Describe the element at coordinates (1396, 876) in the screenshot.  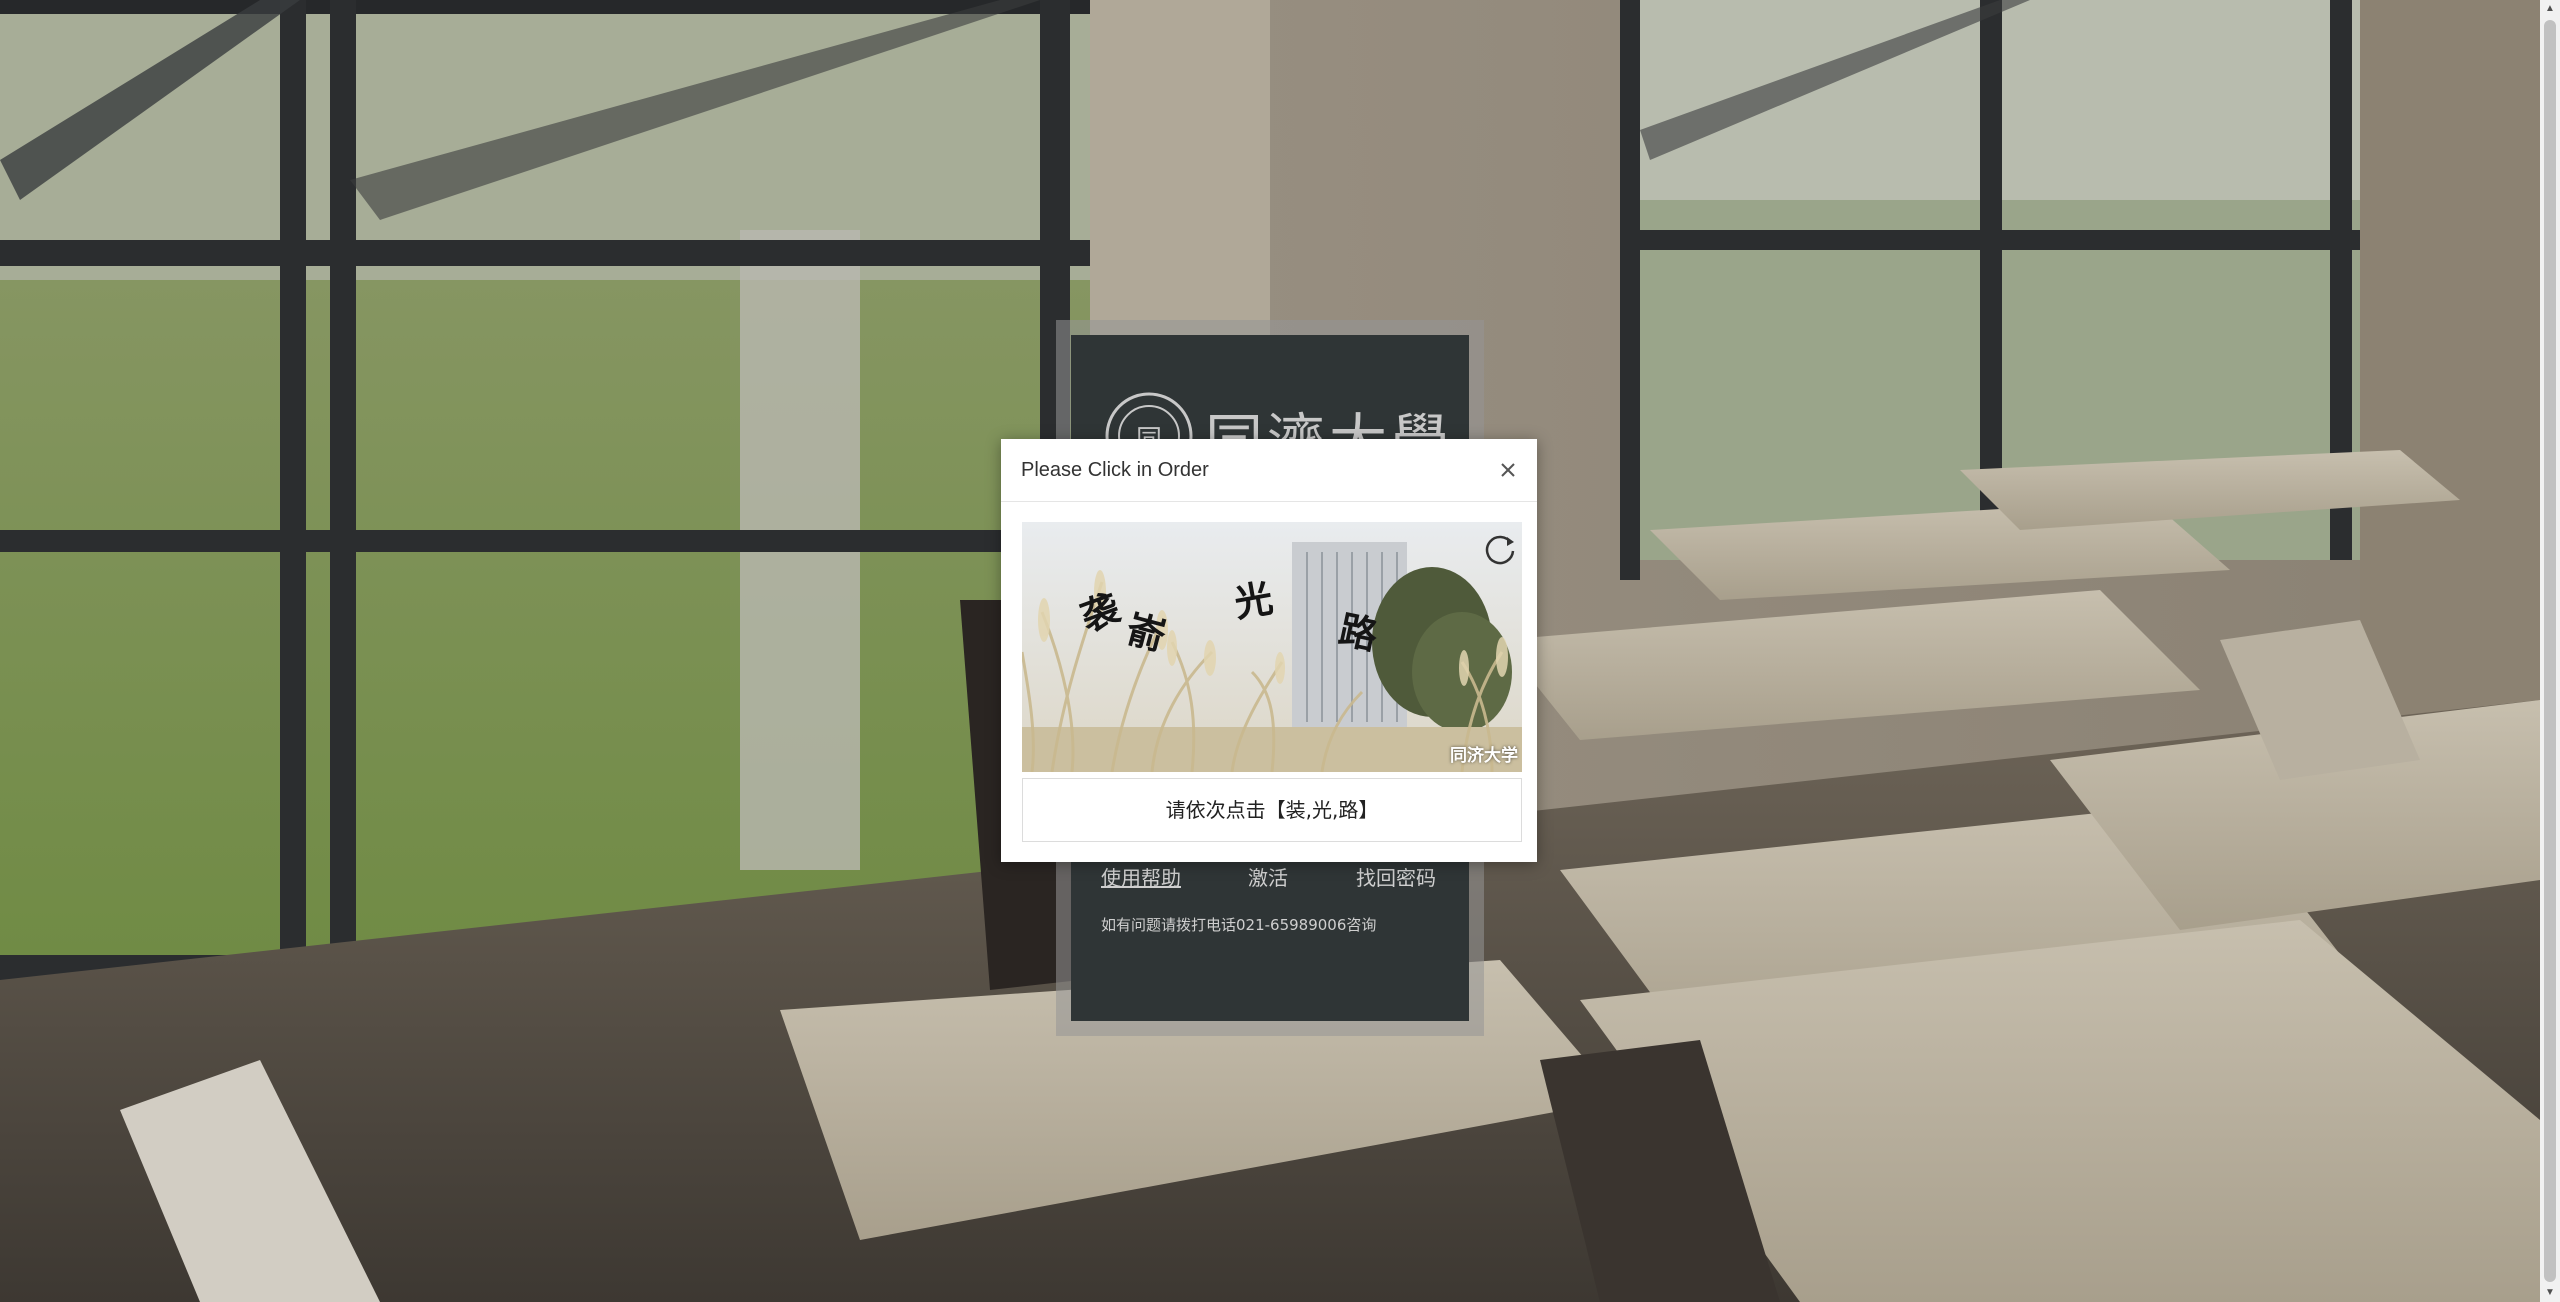
I see `recover-password-link: 找回密码` at that location.